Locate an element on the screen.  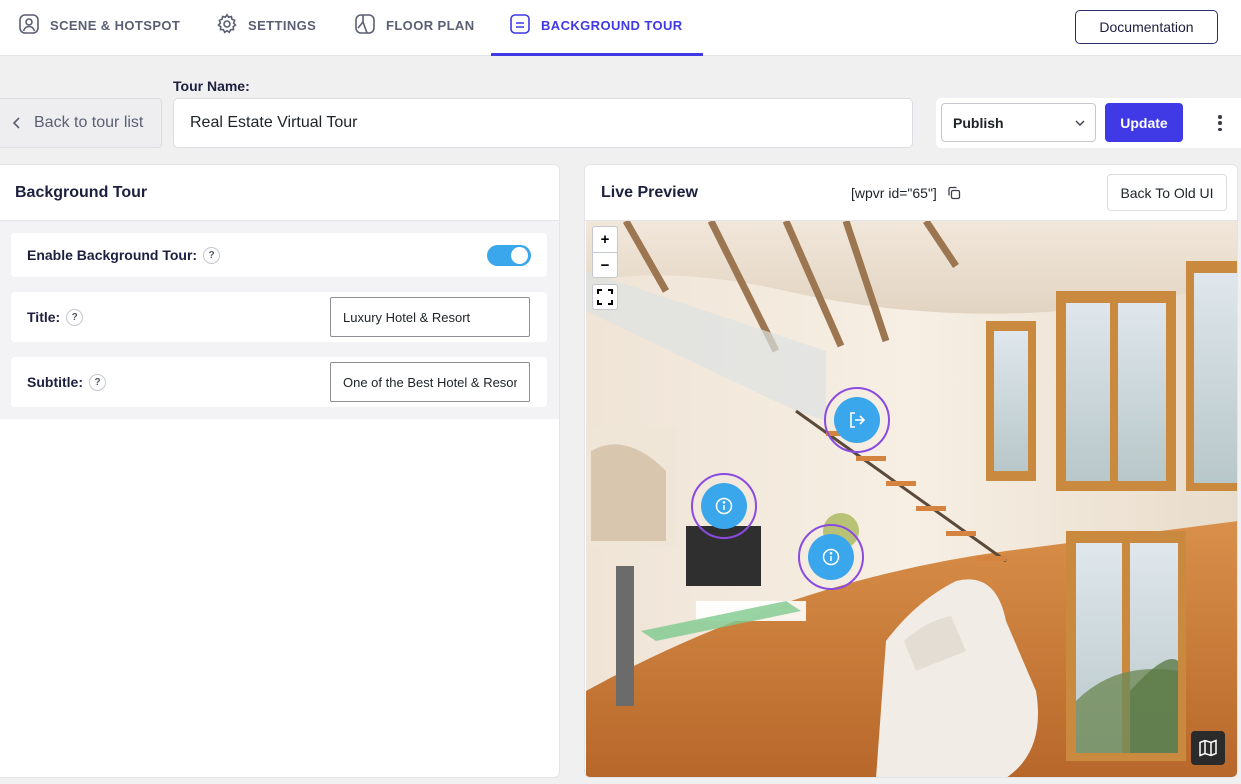
hotspot-scene-link is located at coordinates (857, 420).